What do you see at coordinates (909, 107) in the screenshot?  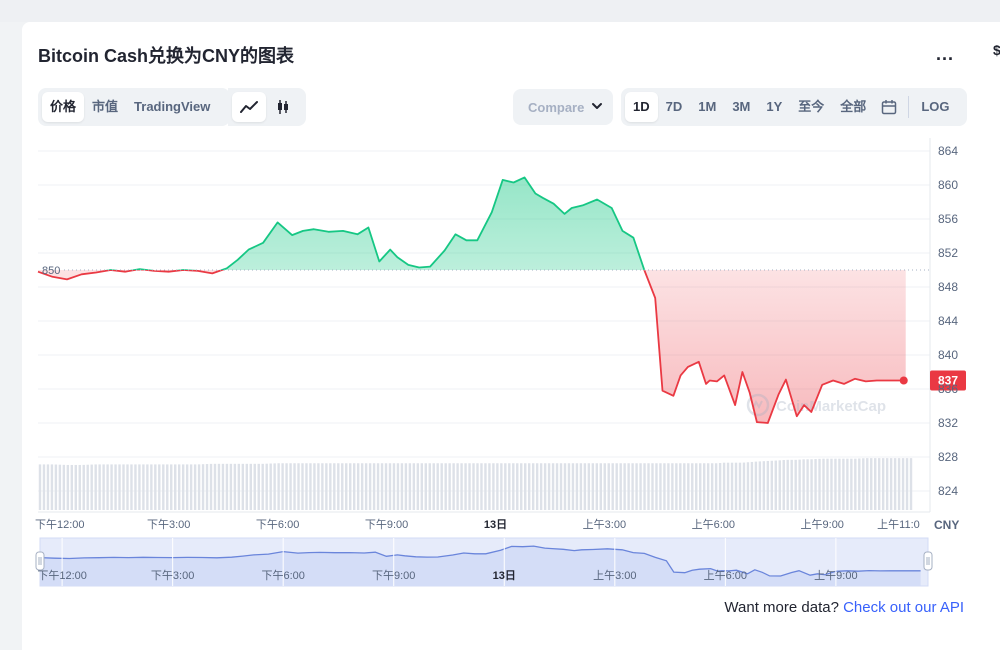 I see `range-divider` at bounding box center [909, 107].